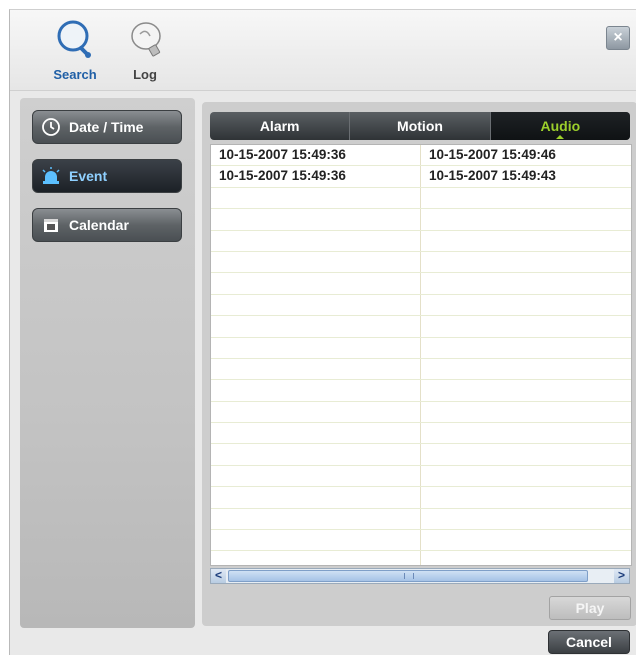  I want to click on log-tool-label: Log, so click(145, 74).